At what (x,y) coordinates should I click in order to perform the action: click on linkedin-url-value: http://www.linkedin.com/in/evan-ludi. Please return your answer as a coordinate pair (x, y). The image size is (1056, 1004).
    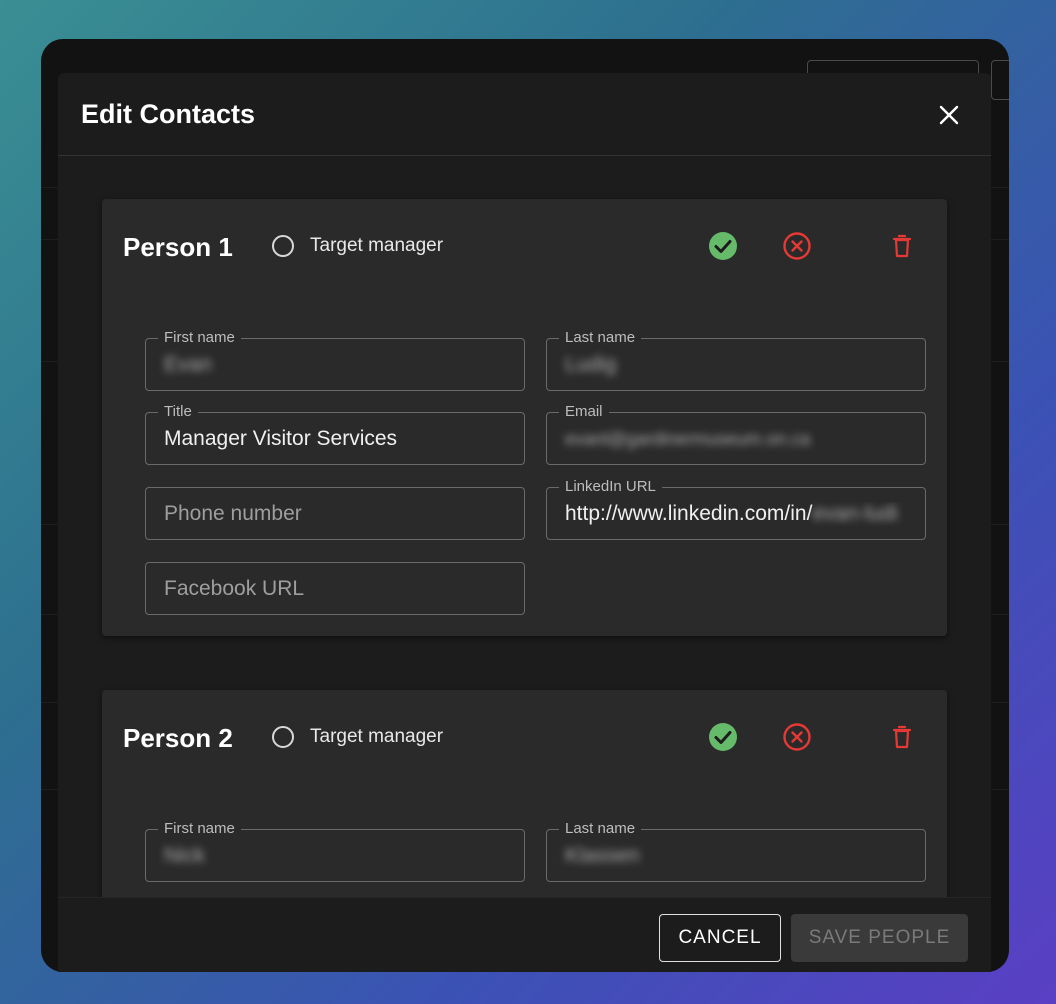
    Looking at the image, I should click on (739, 514).